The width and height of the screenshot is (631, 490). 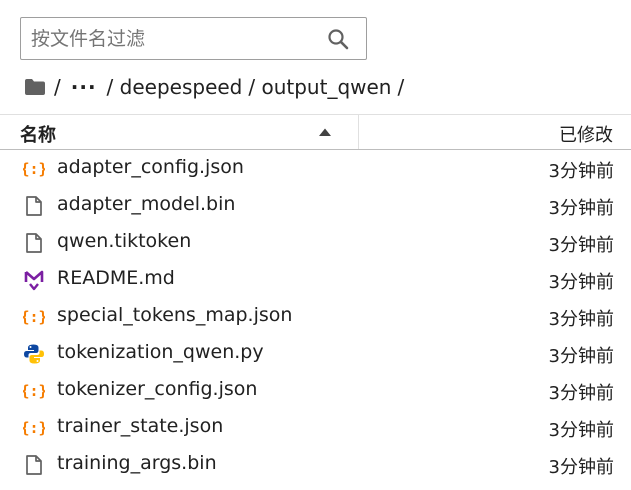 I want to click on search-input, so click(x=171, y=38).